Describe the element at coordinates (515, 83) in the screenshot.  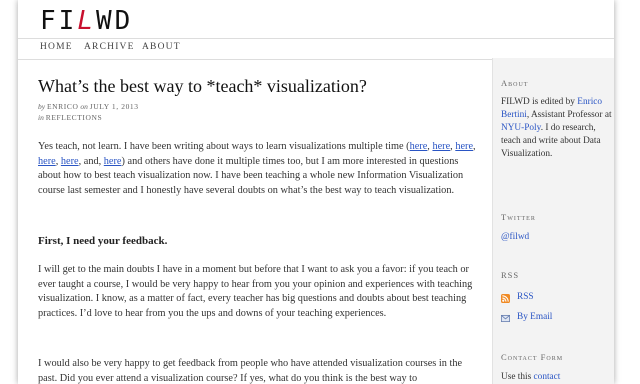
I see `sidebar-about-heading: About` at that location.